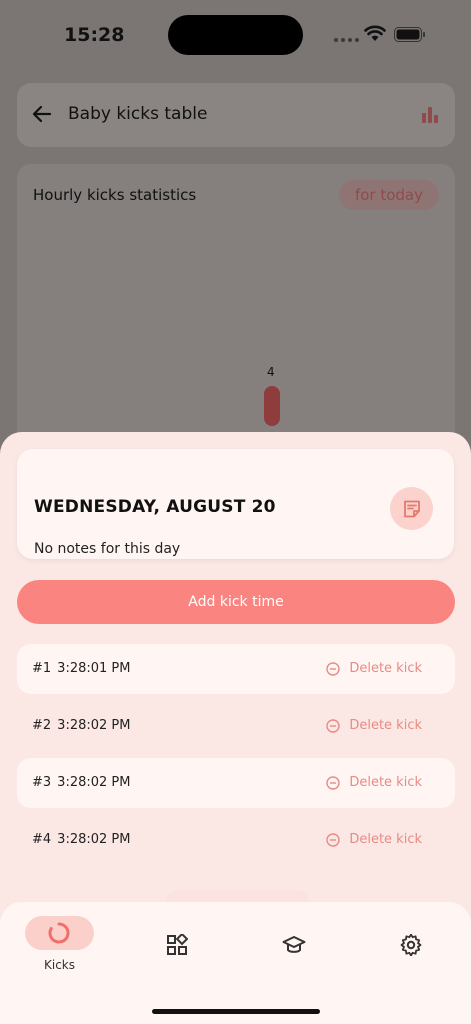 The image size is (471, 1024). Describe the element at coordinates (138, 114) in the screenshot. I see `page-title: Baby kicks table` at that location.